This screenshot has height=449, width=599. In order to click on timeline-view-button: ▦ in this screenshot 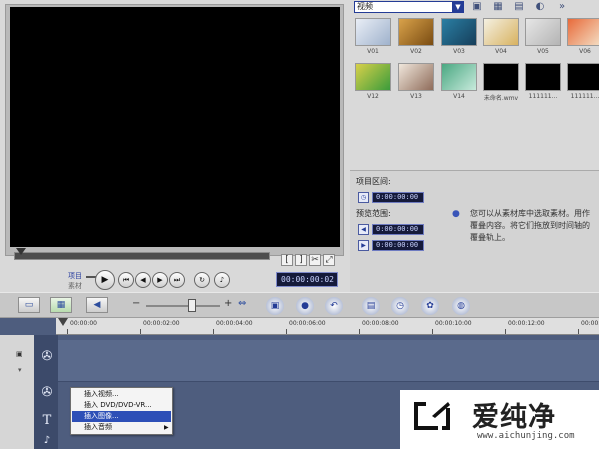, I will do `click(61, 305)`.